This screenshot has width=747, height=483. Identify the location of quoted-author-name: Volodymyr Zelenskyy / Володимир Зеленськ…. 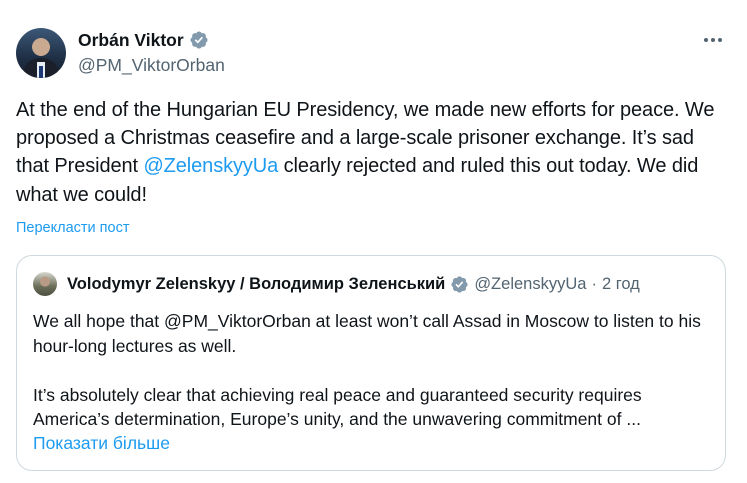
(256, 284).